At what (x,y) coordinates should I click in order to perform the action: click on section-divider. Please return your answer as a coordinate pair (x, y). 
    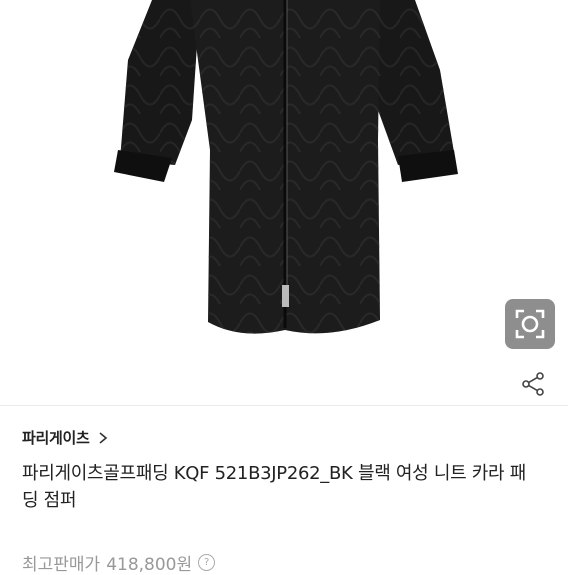
    Looking at the image, I should click on (284, 405).